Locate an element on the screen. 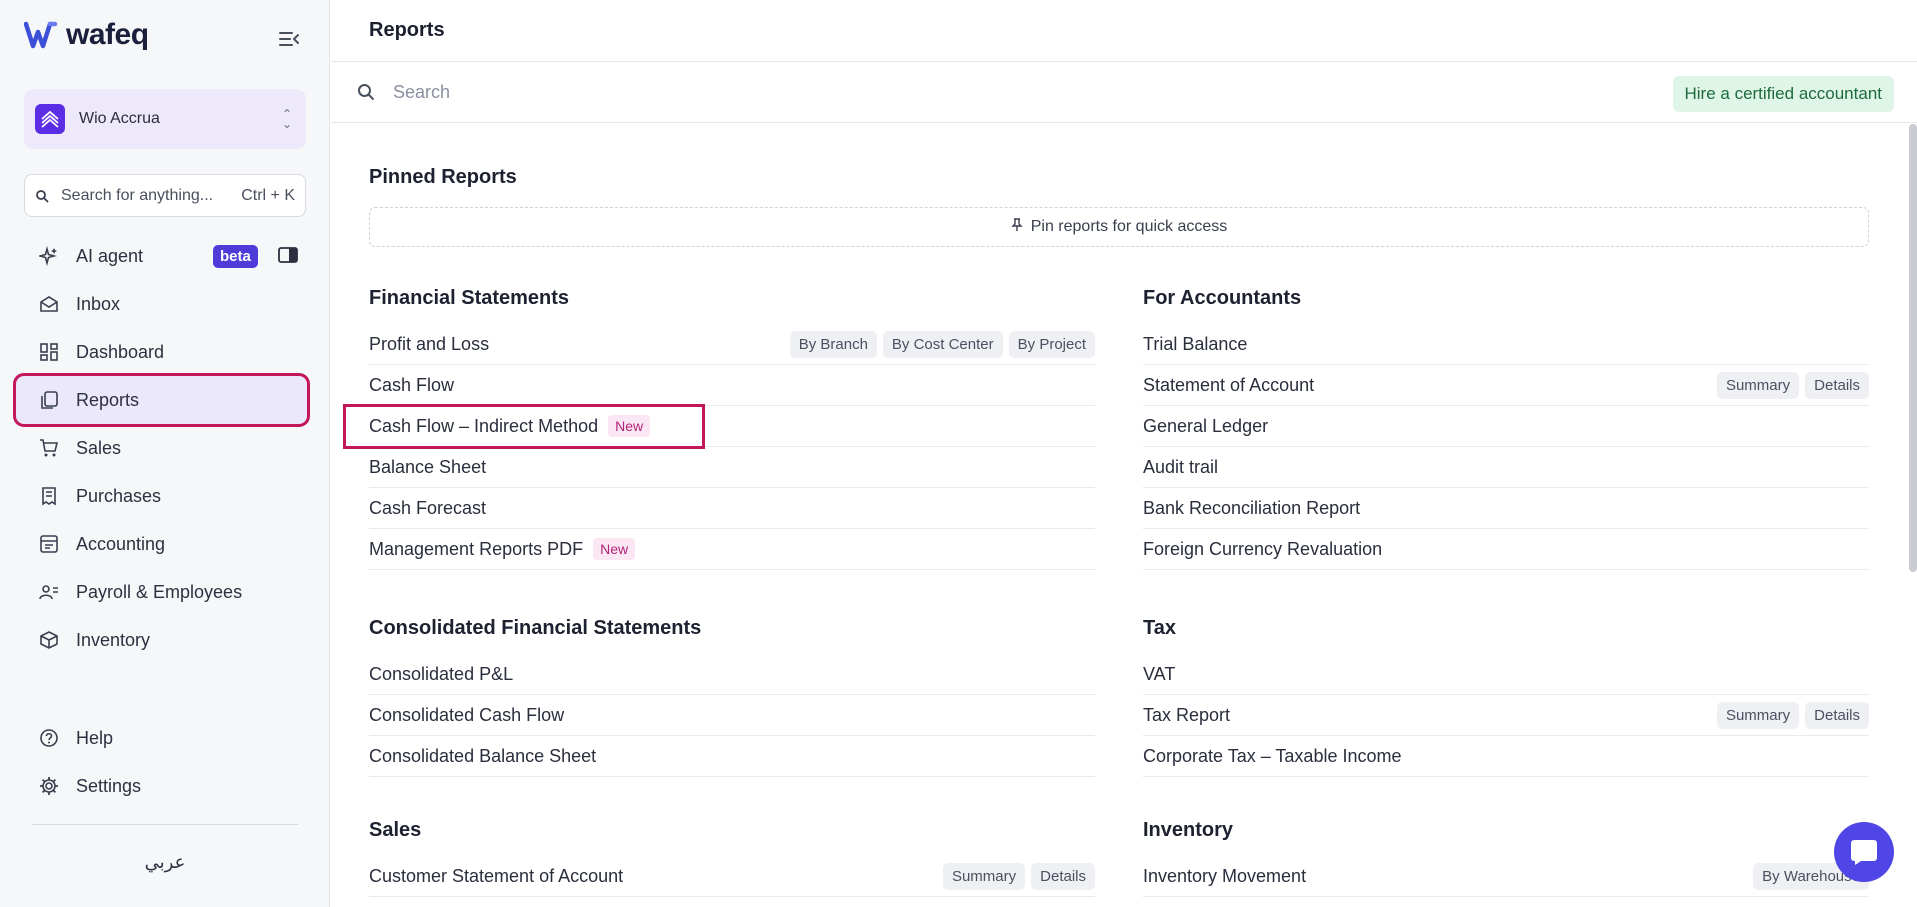 This screenshot has width=1917, height=907. report-row-cash-flow-indirect: Cash Flow – Indirect Method New is located at coordinates (719, 426).